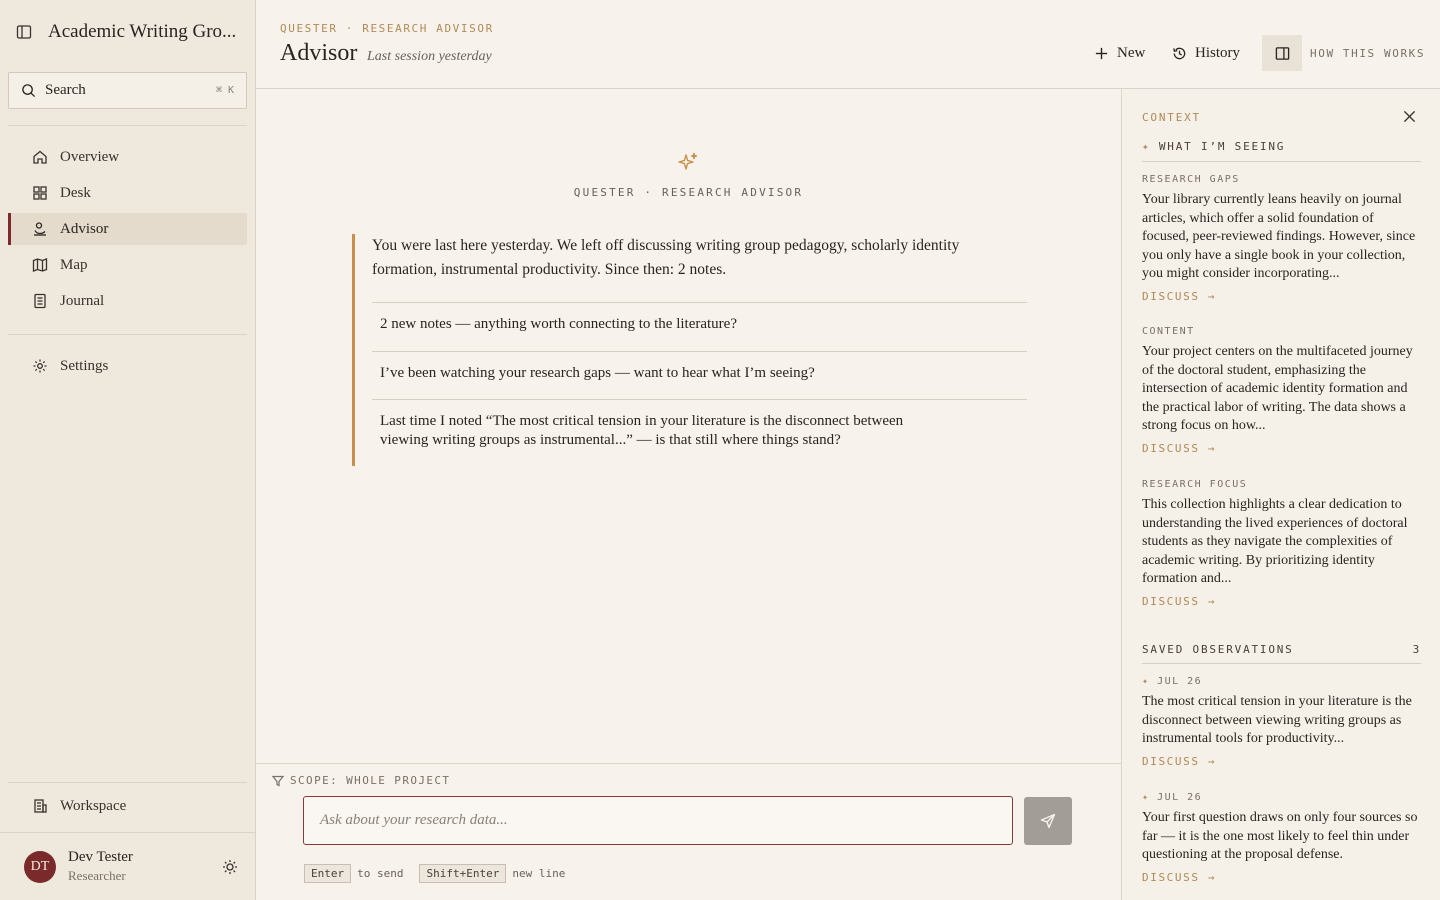 The image size is (1440, 900). Describe the element at coordinates (328, 873) in the screenshot. I see `enter-key-hint: Enter` at that location.